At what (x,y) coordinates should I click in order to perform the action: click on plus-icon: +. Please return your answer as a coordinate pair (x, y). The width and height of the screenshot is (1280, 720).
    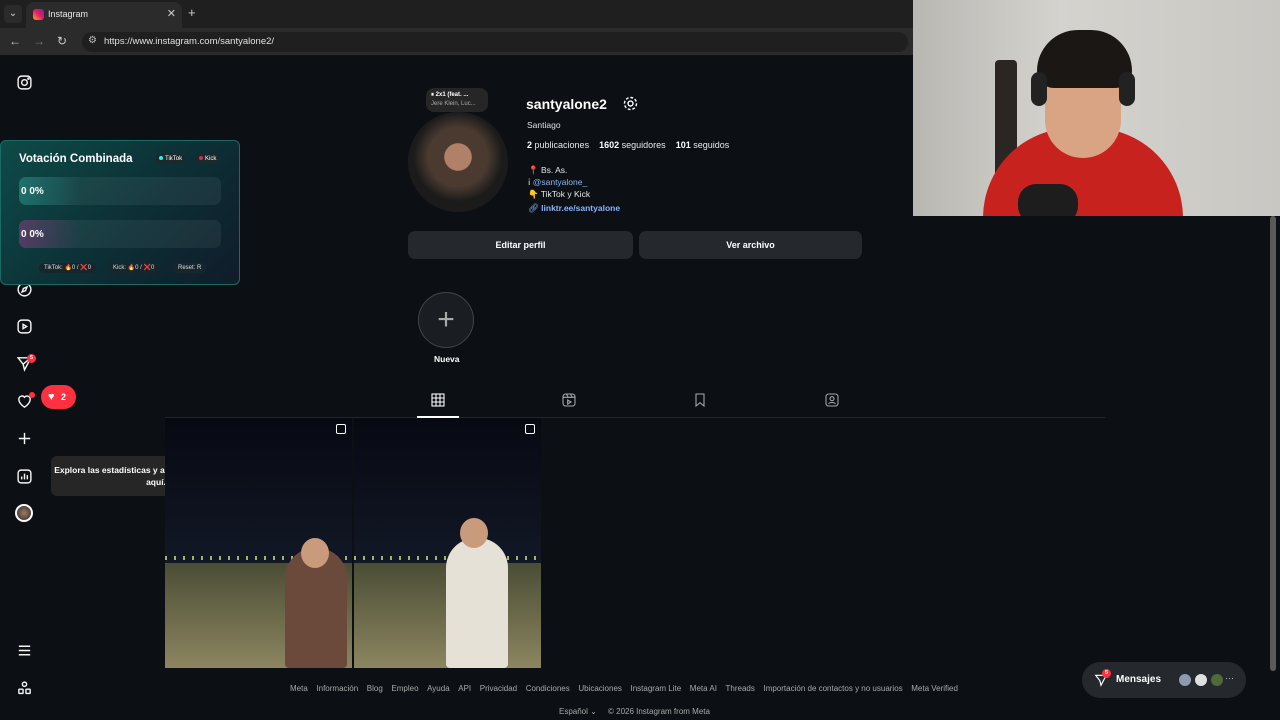
    Looking at the image, I should click on (446, 319).